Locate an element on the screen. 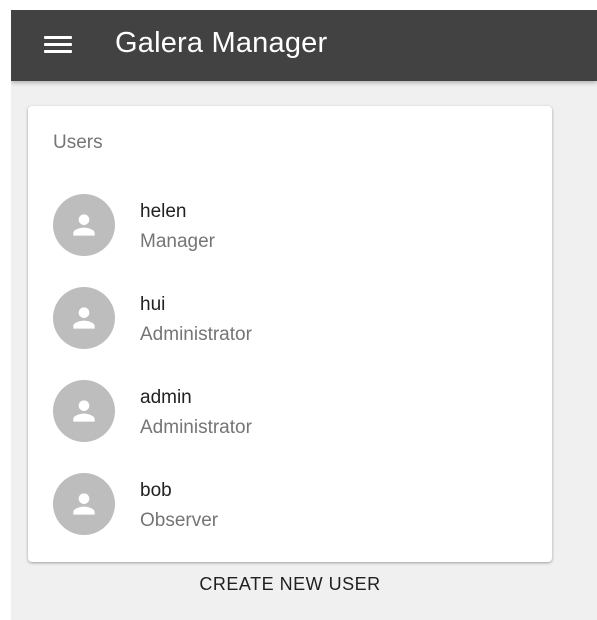 The width and height of the screenshot is (597, 620). user-list-item: admin Administrator is located at coordinates (290, 418).